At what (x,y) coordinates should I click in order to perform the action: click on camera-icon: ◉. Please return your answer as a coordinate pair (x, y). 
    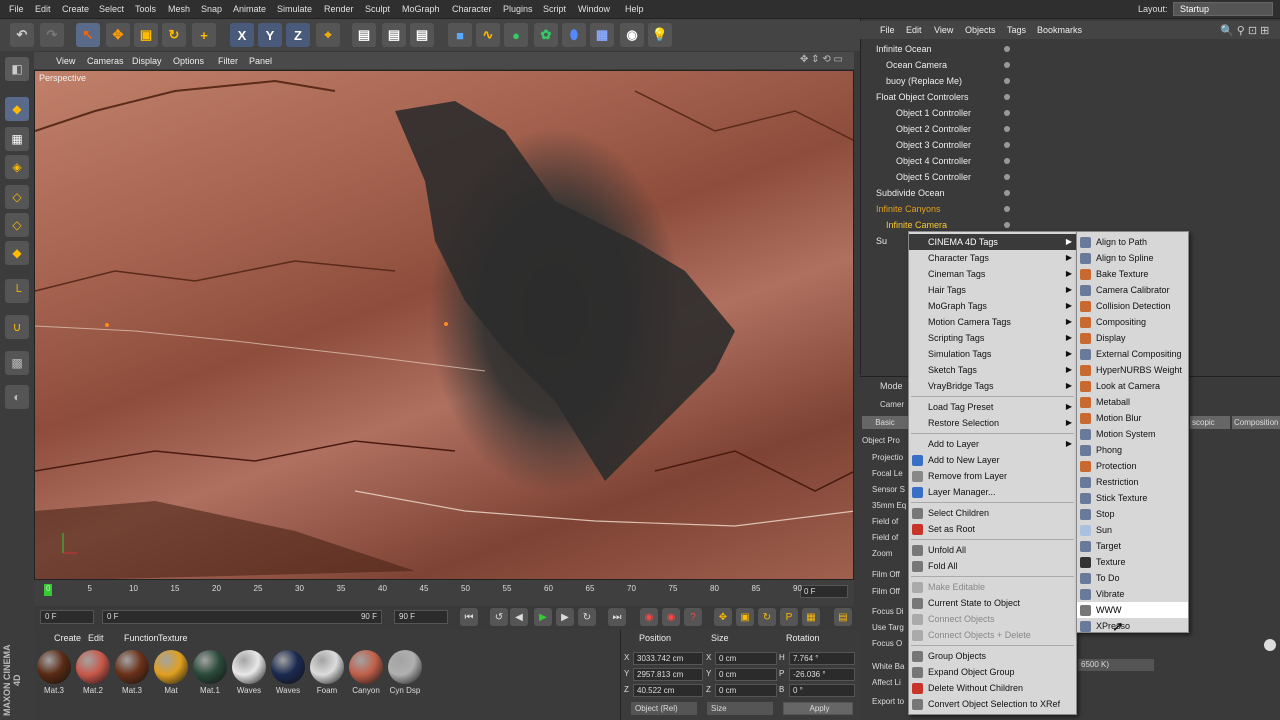
    Looking at the image, I should click on (632, 35).